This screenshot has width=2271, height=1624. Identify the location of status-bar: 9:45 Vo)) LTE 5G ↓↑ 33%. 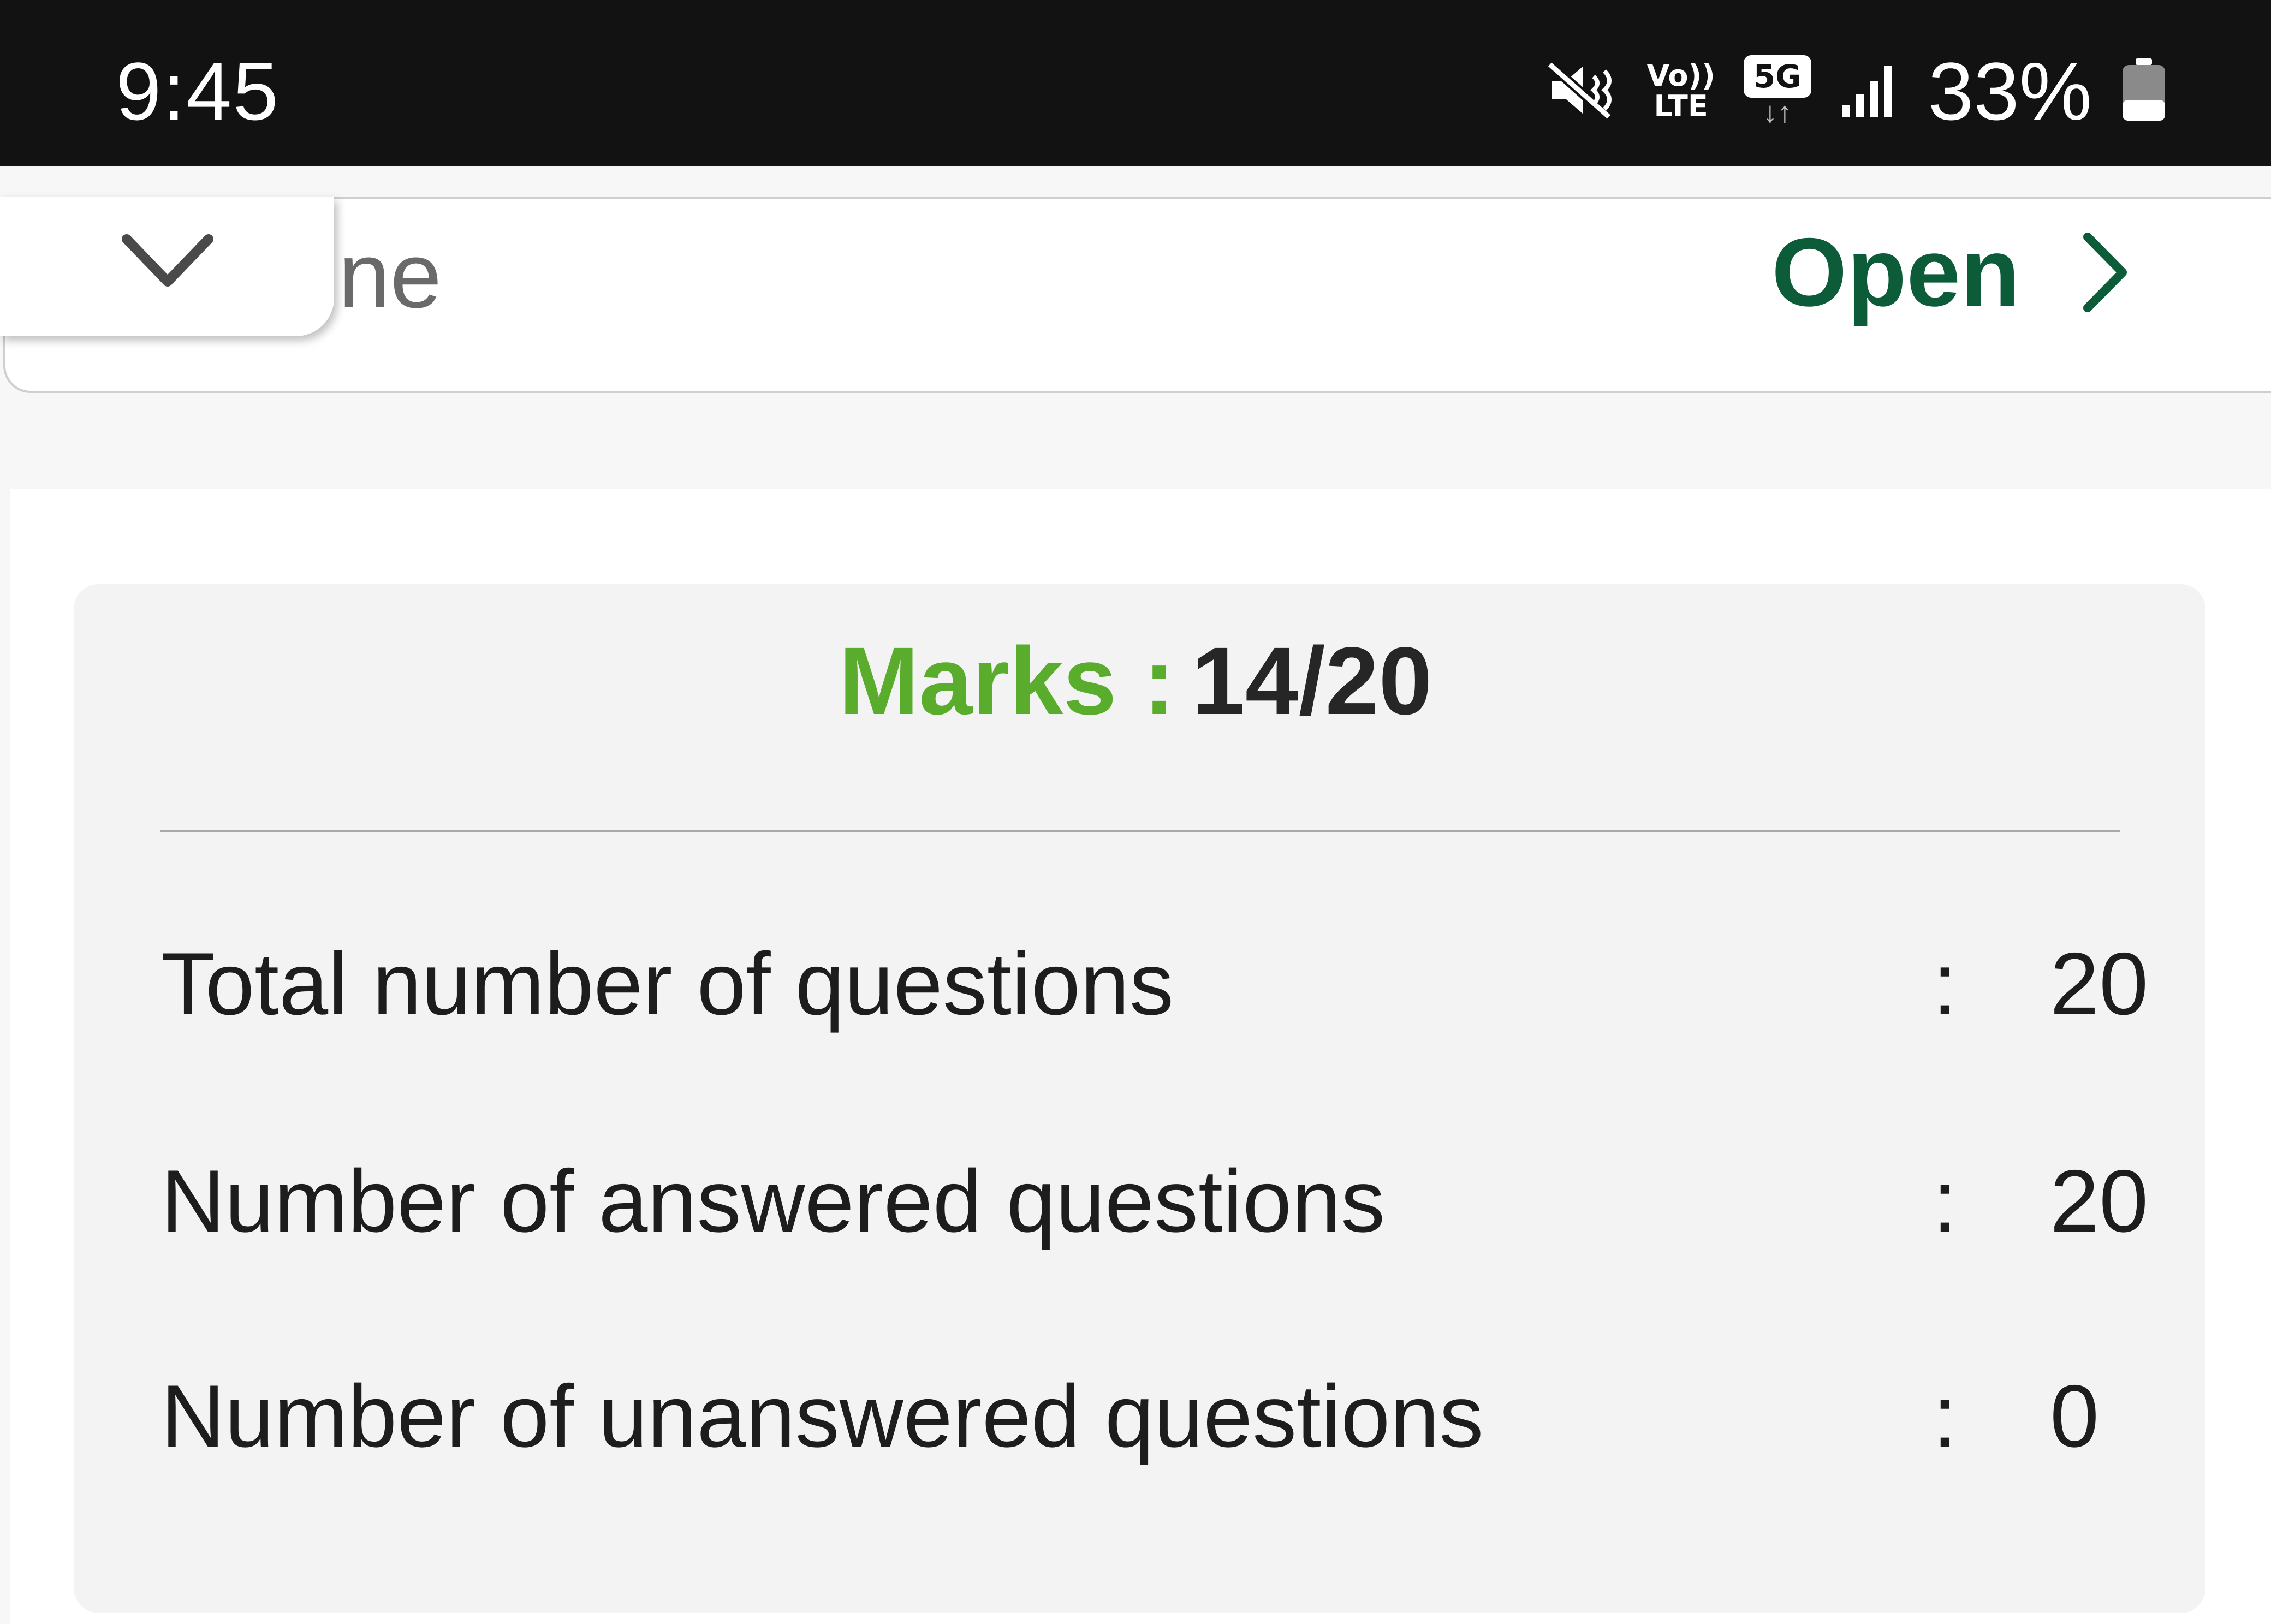
(1135, 83).